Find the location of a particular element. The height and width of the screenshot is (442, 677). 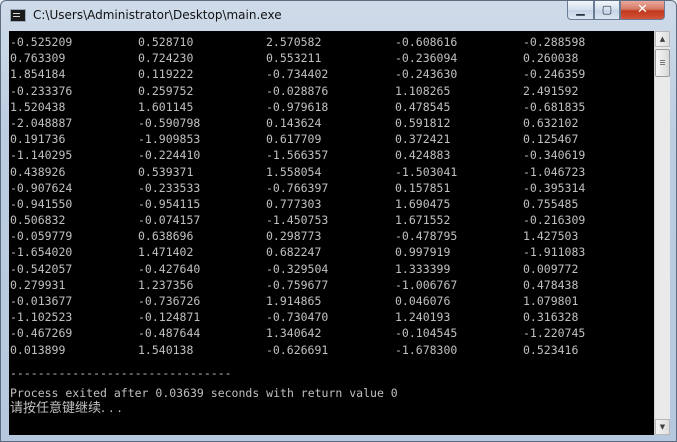

output-value: -0.941550 is located at coordinates (41, 203).